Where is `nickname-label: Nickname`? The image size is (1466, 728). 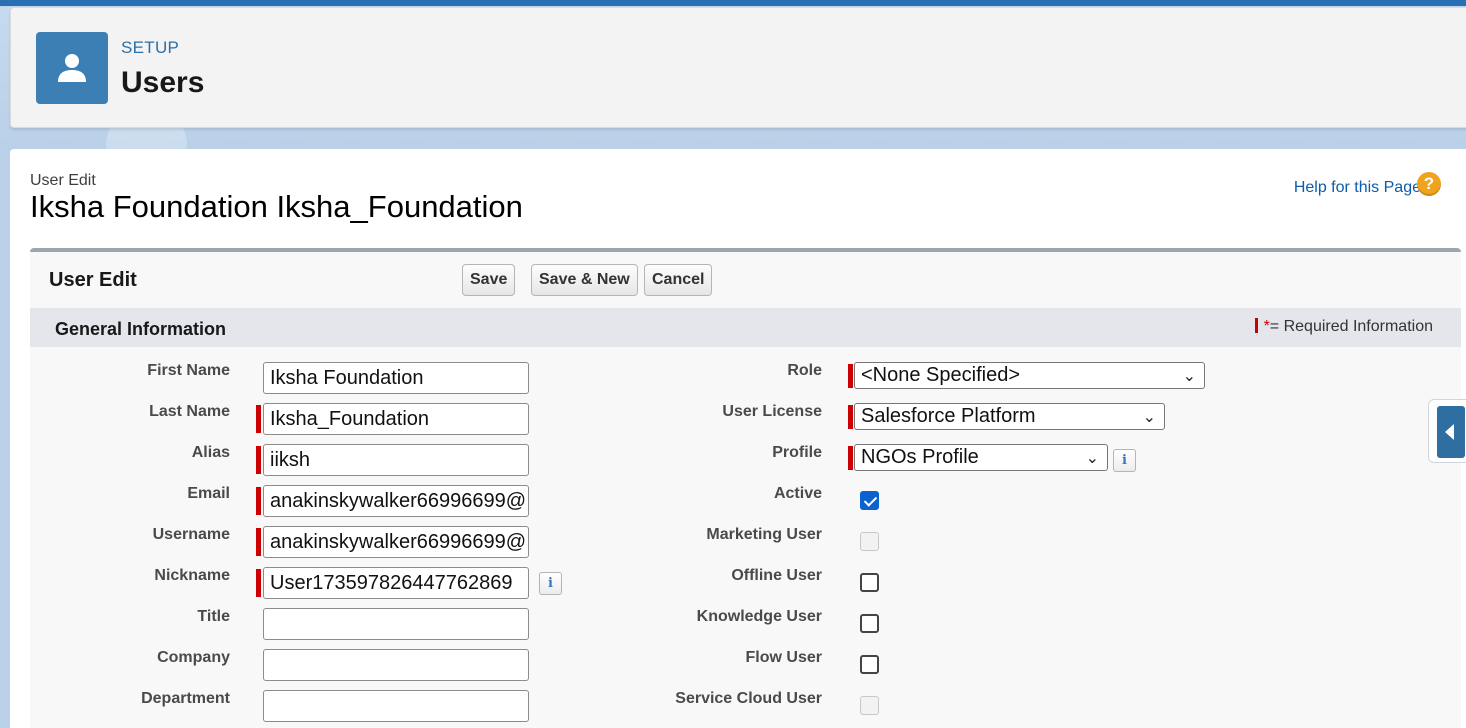
nickname-label: Nickname is located at coordinates (192, 575).